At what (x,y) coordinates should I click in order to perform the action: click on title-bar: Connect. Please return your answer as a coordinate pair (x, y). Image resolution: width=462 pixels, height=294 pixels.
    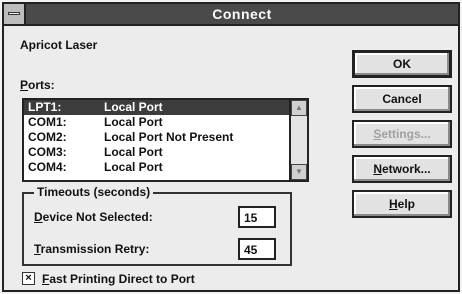
    Looking at the image, I should click on (231, 15).